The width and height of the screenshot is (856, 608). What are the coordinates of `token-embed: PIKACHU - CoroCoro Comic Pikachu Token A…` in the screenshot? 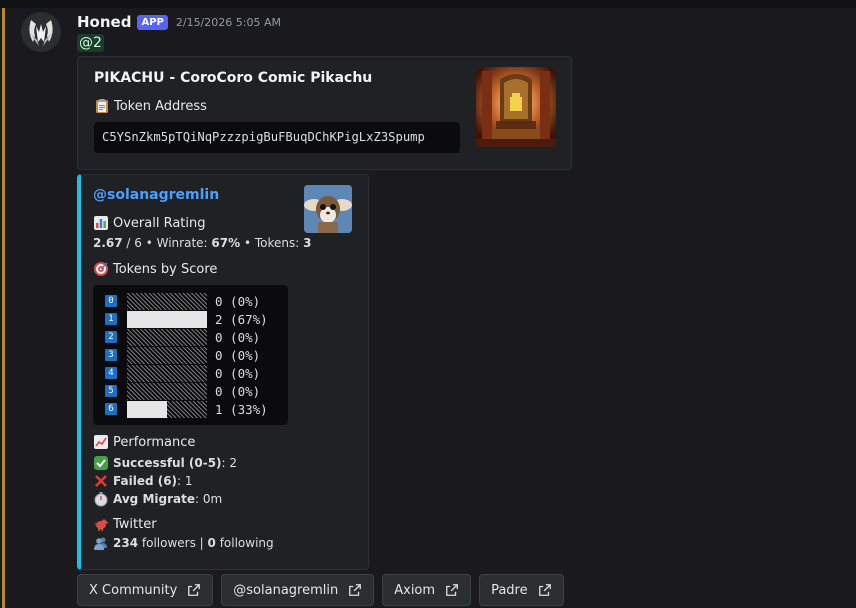 It's located at (324, 113).